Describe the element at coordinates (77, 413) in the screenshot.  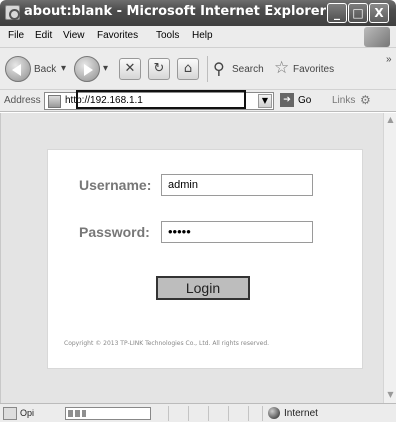
I see `progress-fill` at that location.